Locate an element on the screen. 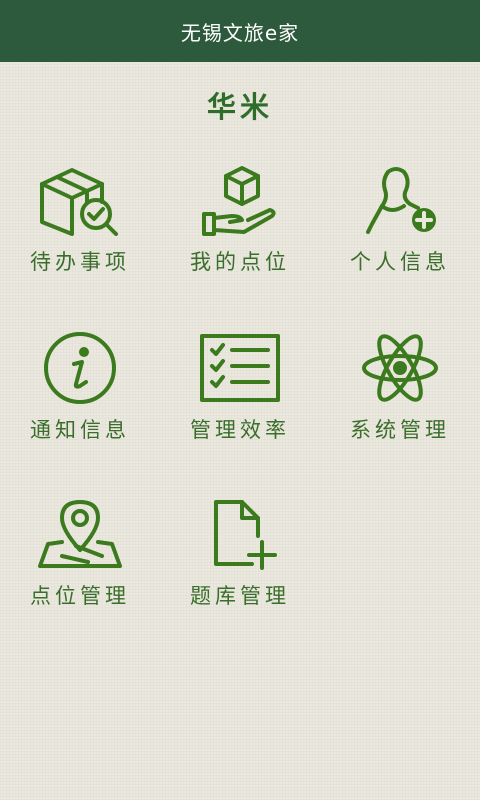 Image resolution: width=480 pixels, height=800 pixels. menu-tile-notifications: 通知信息 is located at coordinates (80, 395).